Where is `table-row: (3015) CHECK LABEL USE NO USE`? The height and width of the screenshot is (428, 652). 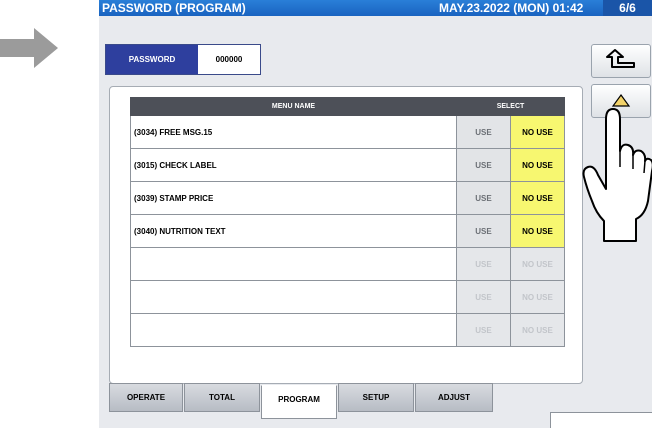 table-row: (3015) CHECK LABEL USE NO USE is located at coordinates (347, 165).